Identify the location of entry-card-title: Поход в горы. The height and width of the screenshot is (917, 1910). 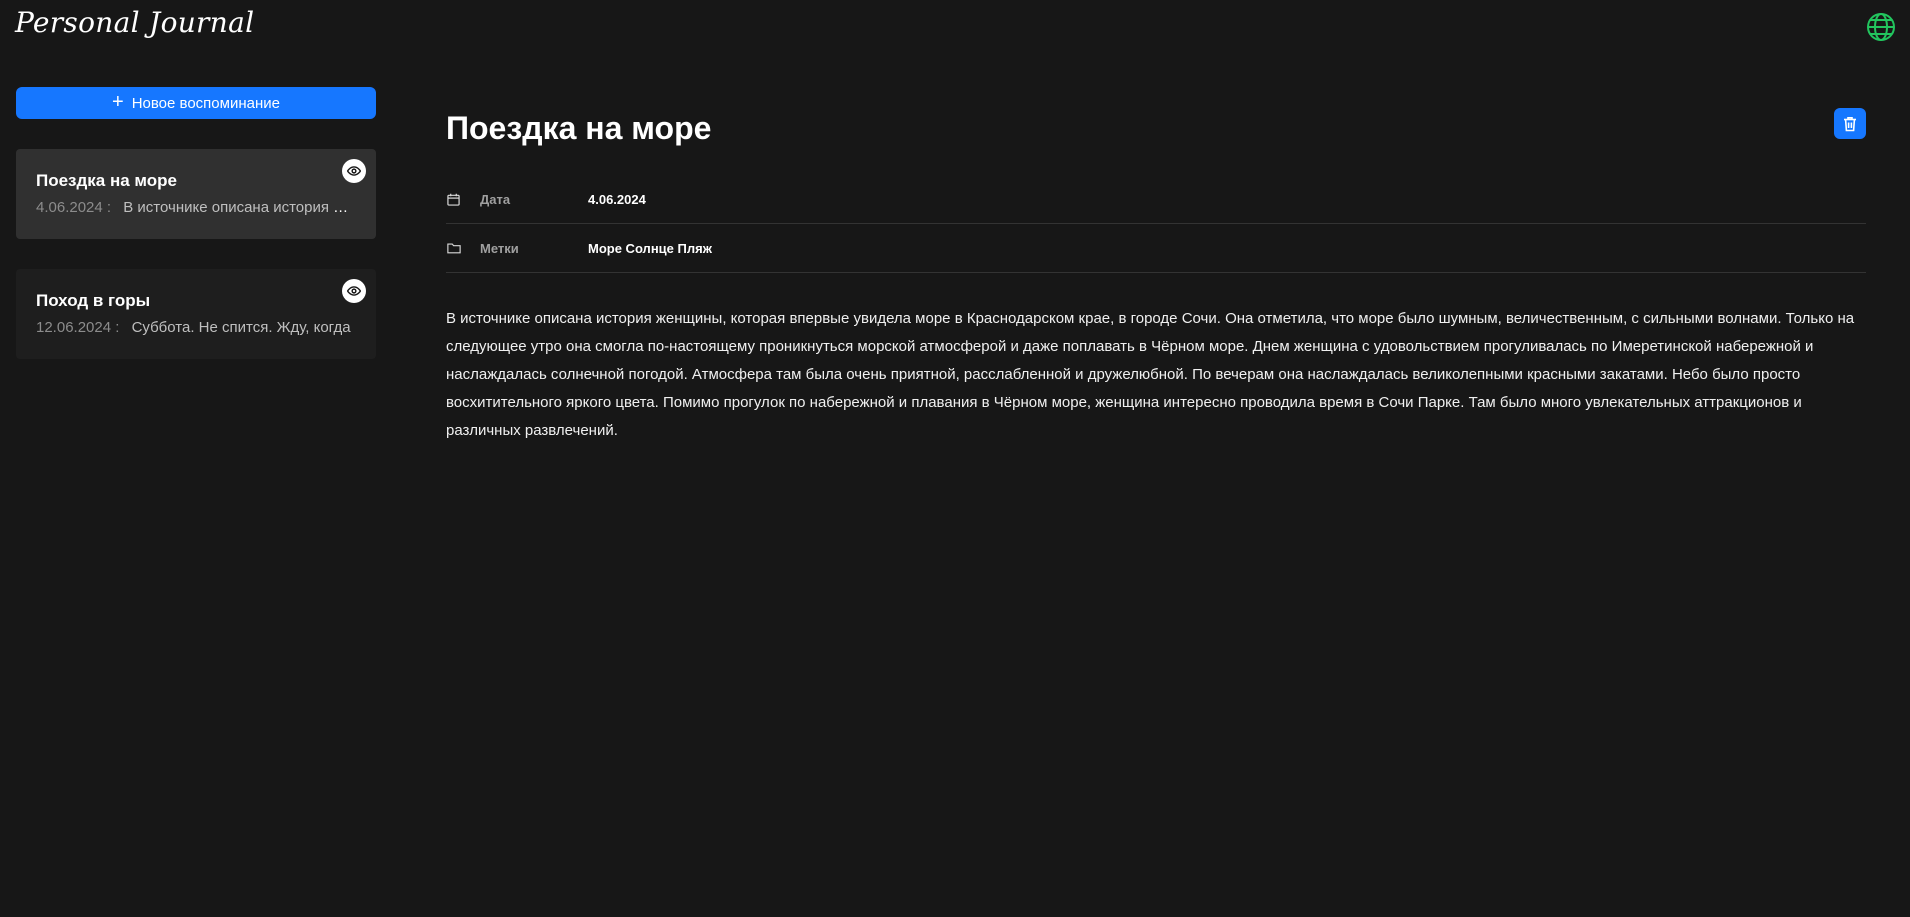
(93, 300).